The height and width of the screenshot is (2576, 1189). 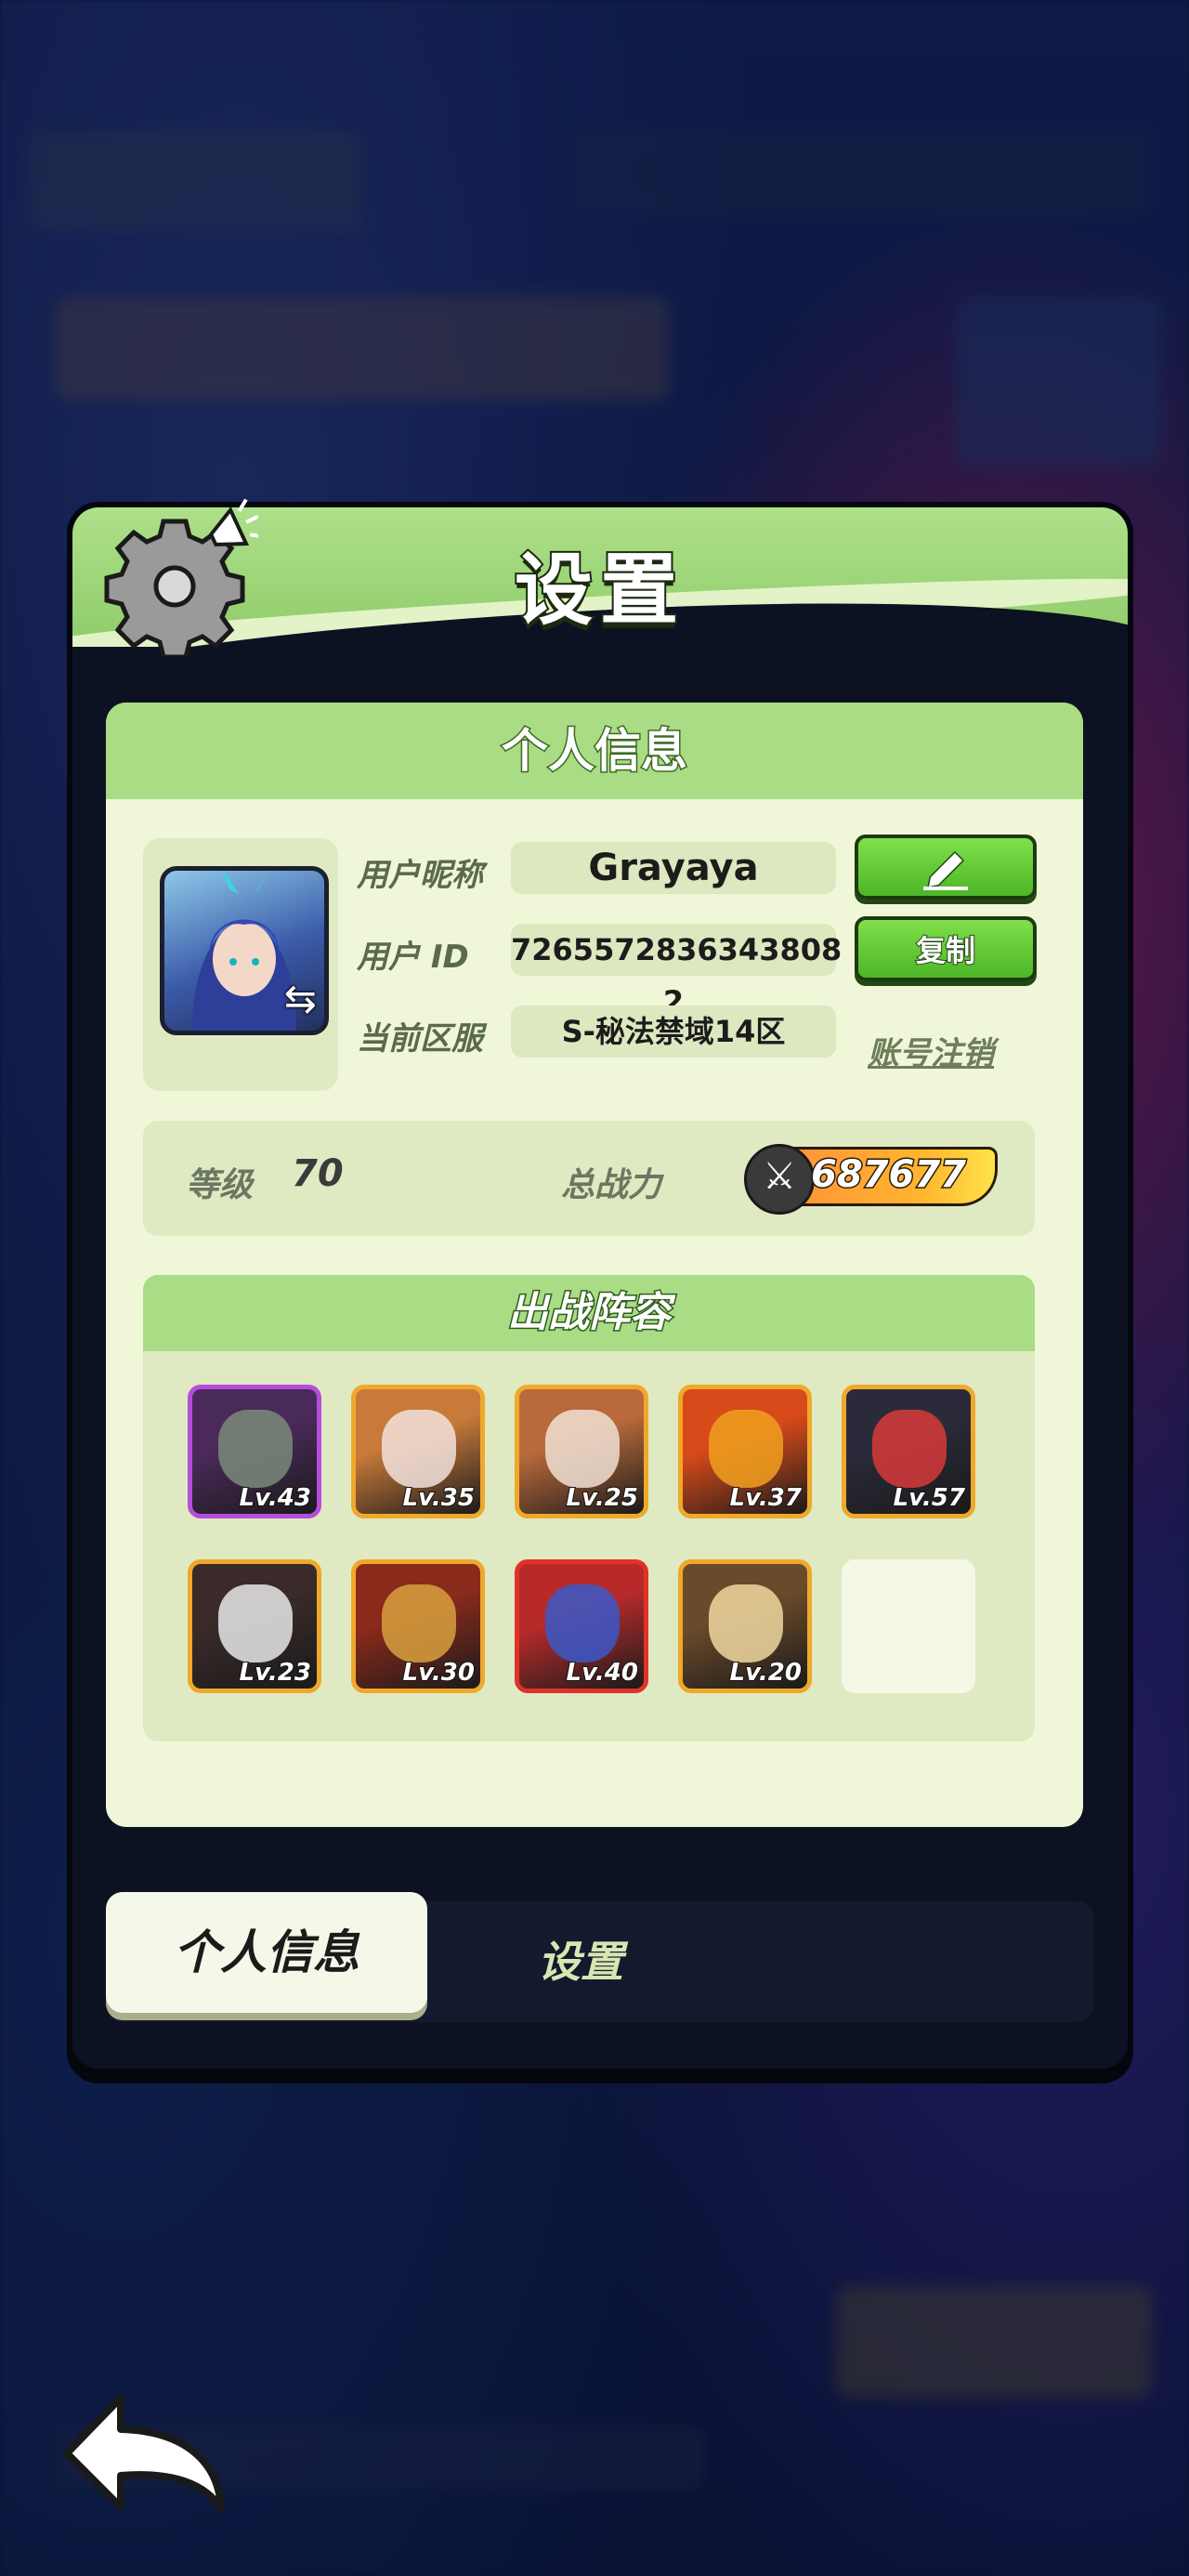 I want to click on level-label: 等级, so click(x=220, y=1185).